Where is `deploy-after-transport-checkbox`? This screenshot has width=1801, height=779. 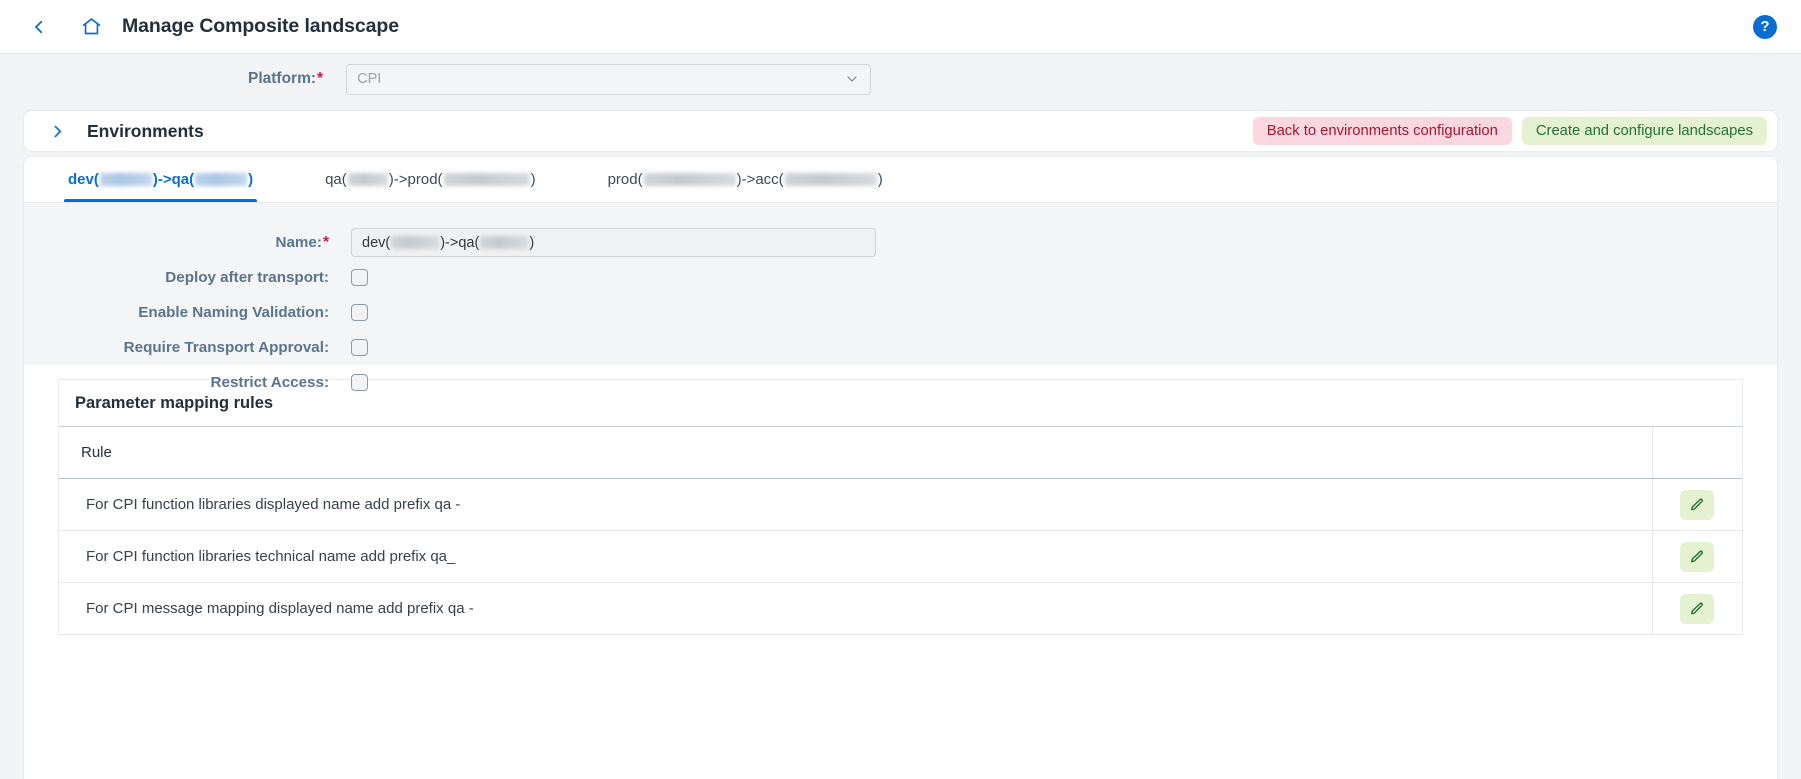
deploy-after-transport-checkbox is located at coordinates (359, 277).